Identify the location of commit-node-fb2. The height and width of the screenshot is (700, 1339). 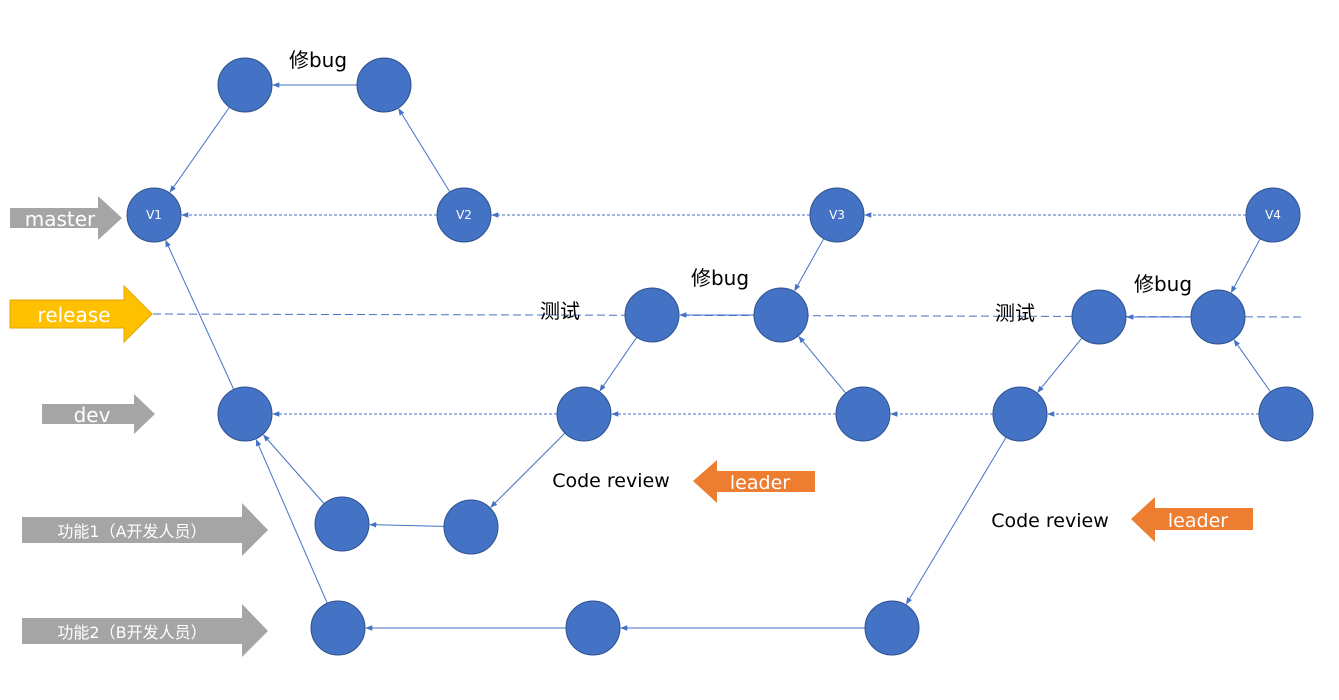
(593, 628).